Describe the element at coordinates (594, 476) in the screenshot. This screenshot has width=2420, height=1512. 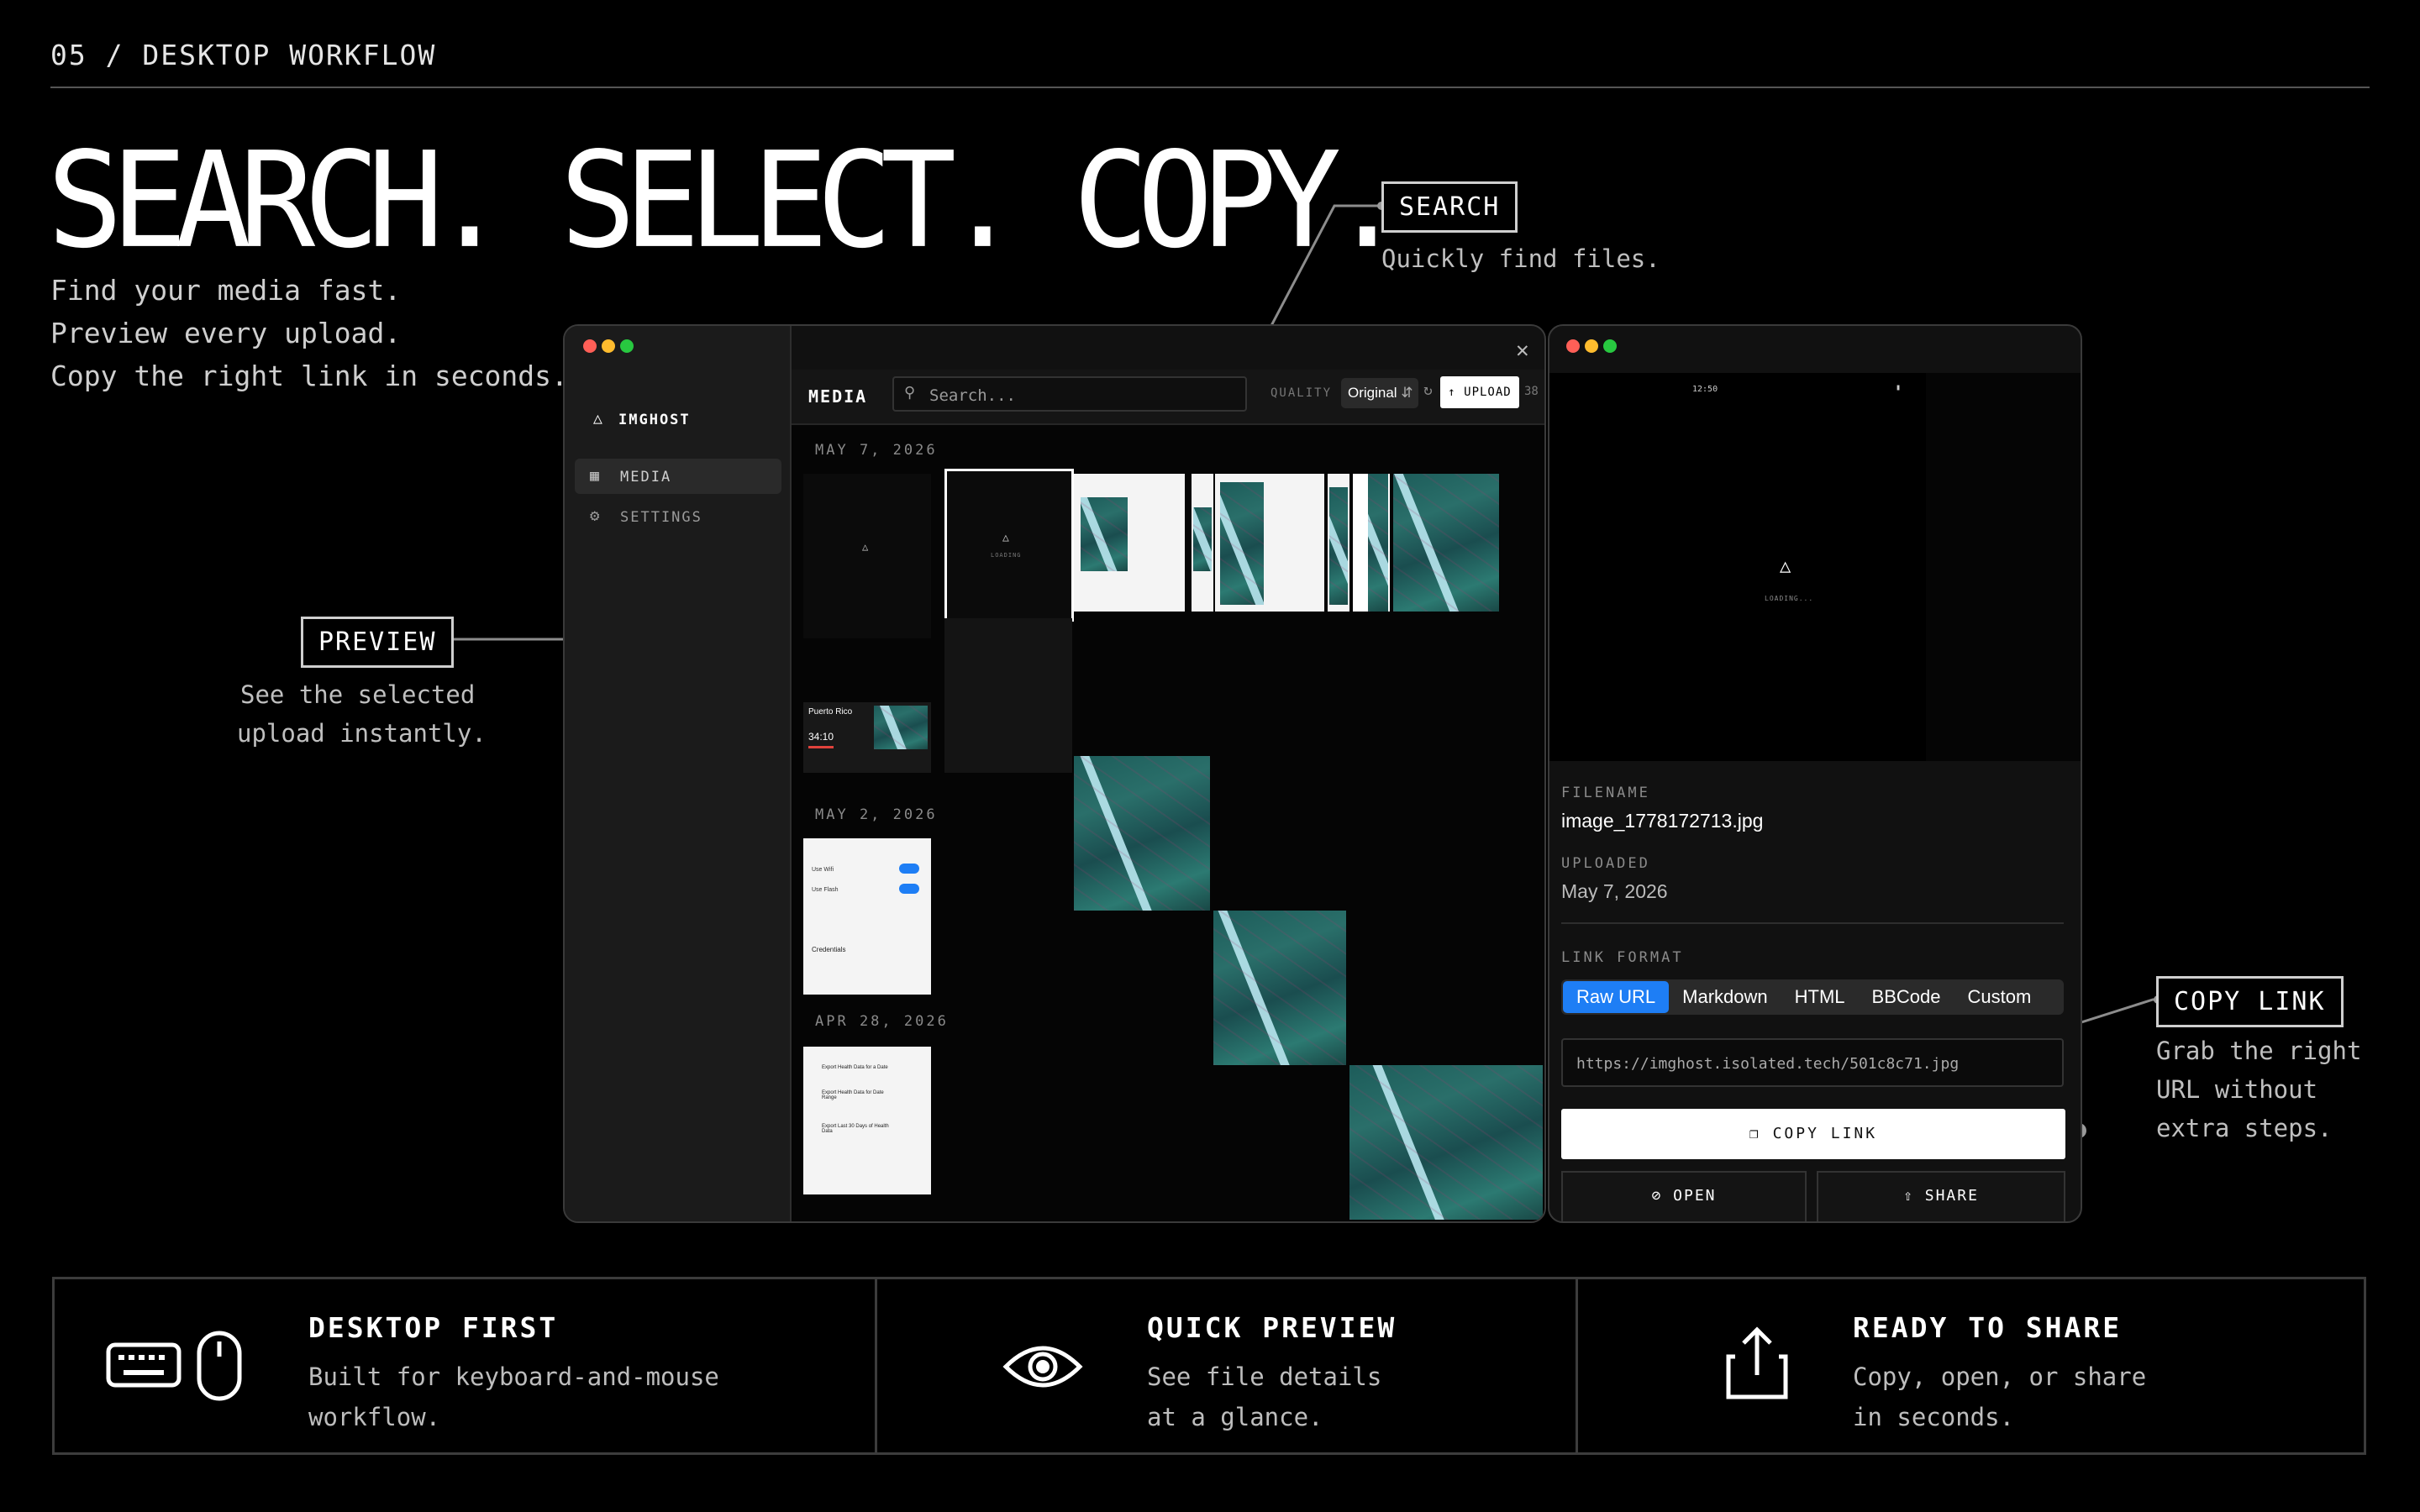
I see `grid-icon: ▦` at that location.